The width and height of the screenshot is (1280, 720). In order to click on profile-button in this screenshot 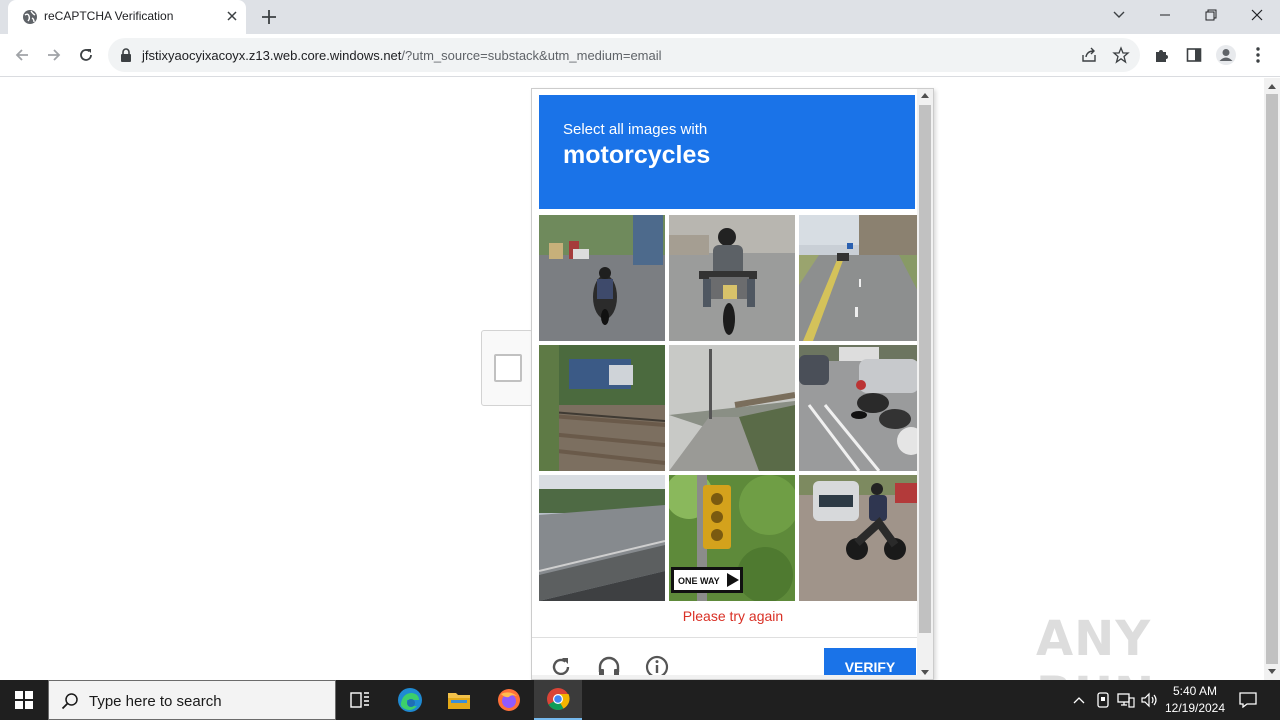, I will do `click(1226, 55)`.